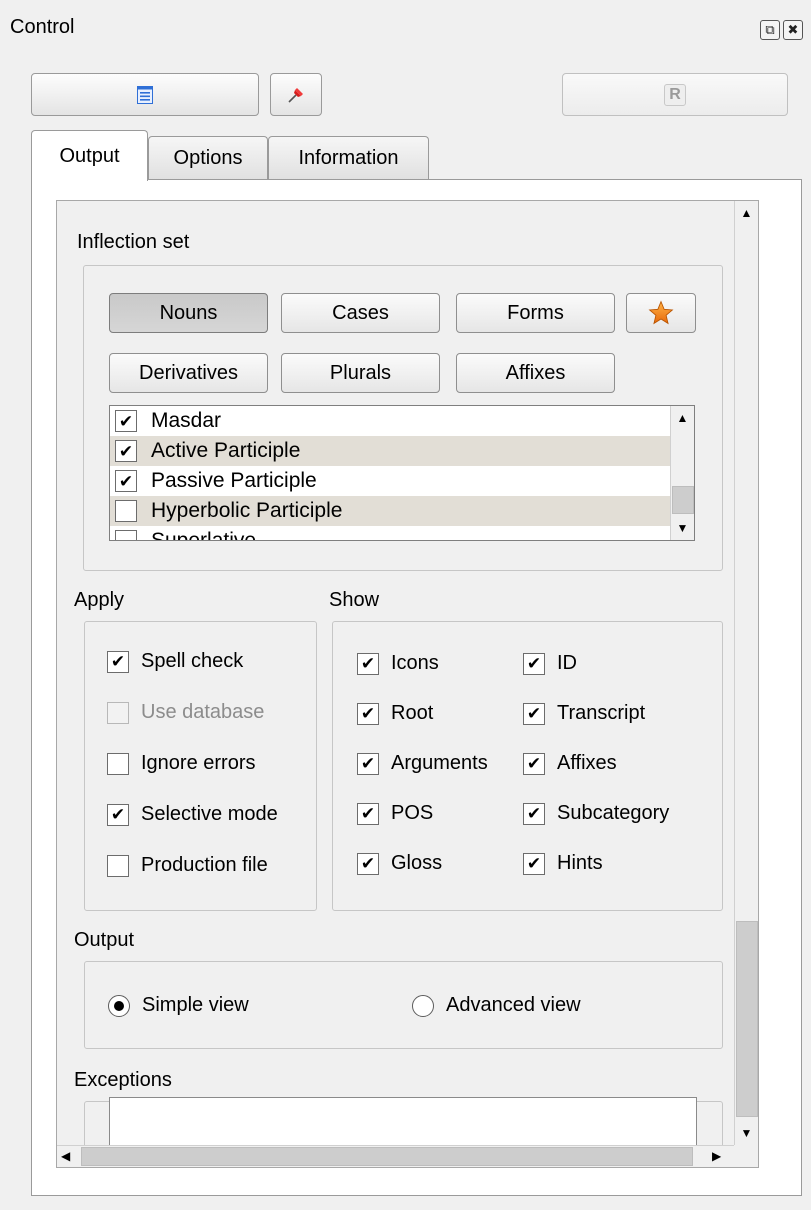  What do you see at coordinates (368, 813) in the screenshot?
I see `show-pos-checkbox: ✔` at bounding box center [368, 813].